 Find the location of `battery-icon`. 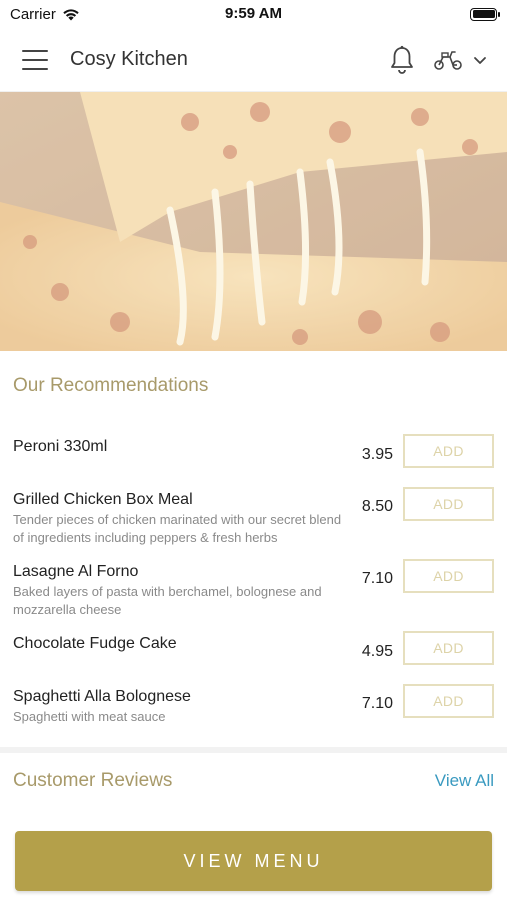

battery-icon is located at coordinates (485, 14).